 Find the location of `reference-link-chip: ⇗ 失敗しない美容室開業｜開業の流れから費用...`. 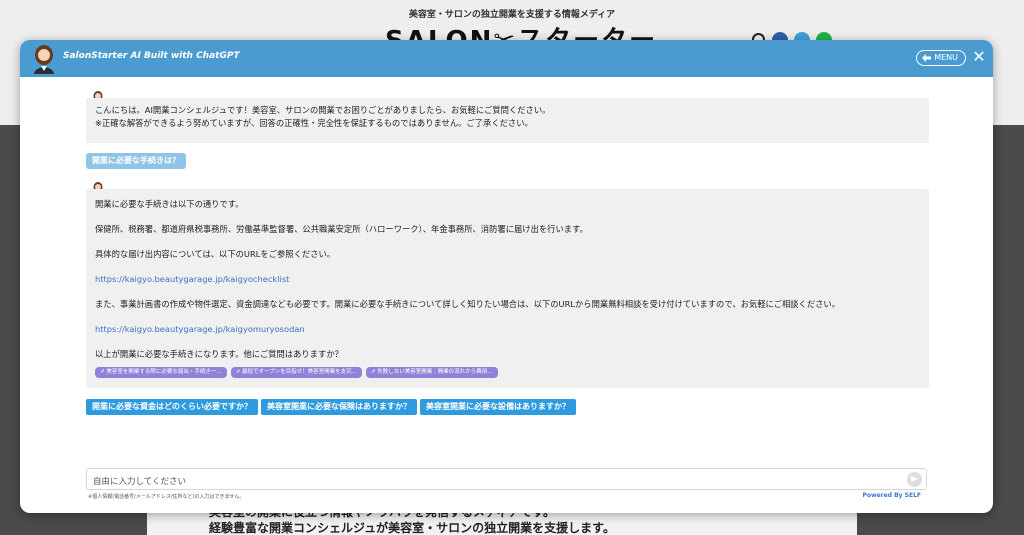

reference-link-chip: ⇗ 失敗しない美容室開業｜開業の流れから費用... is located at coordinates (431, 372).